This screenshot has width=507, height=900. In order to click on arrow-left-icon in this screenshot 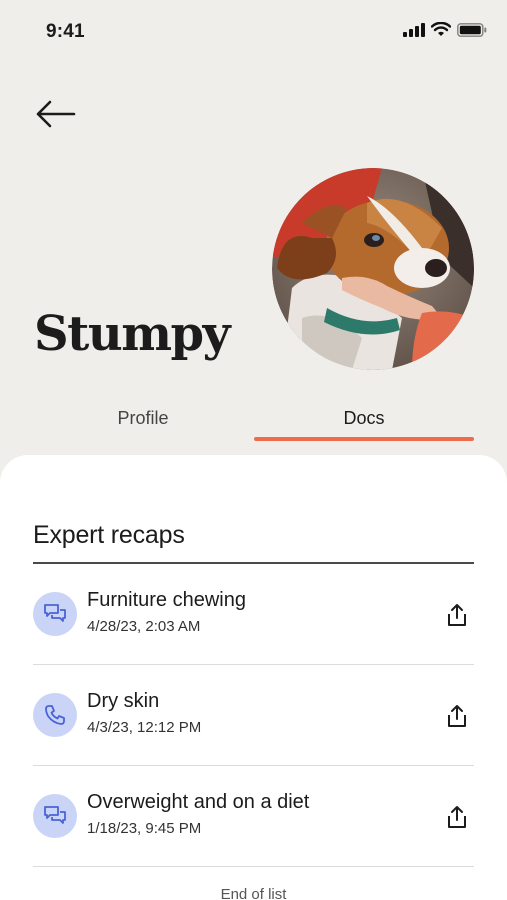, I will do `click(56, 114)`.